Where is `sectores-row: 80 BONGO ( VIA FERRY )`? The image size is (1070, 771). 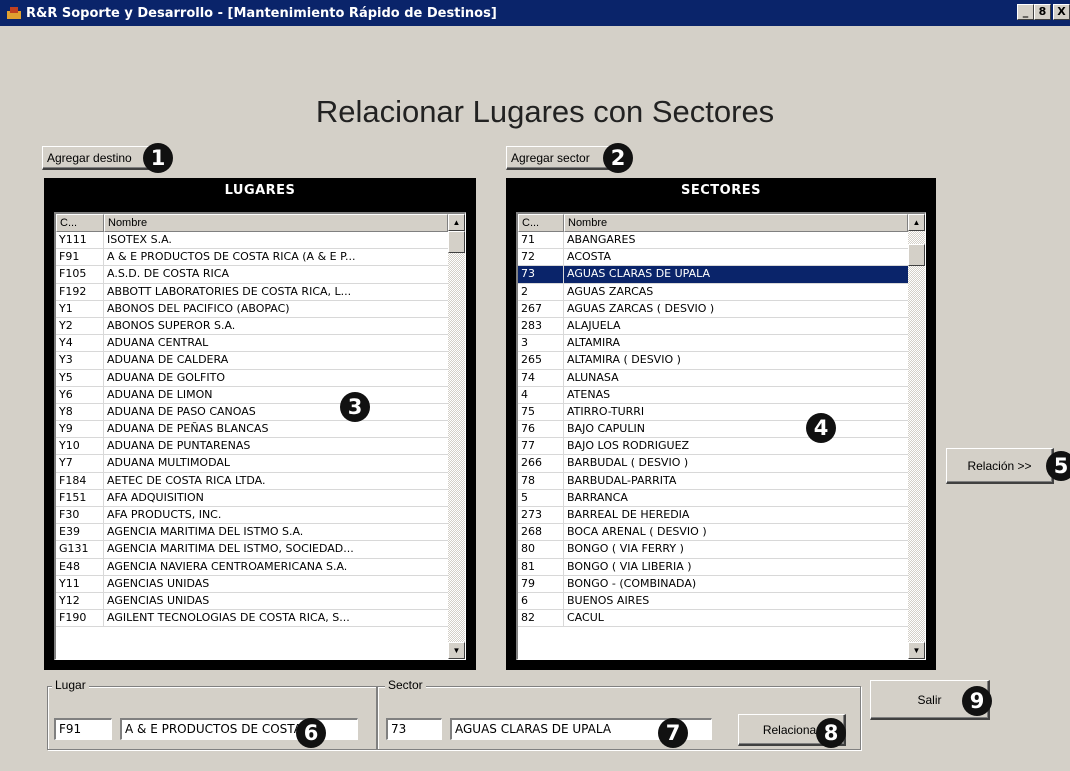
sectores-row: 80 BONGO ( VIA FERRY ) is located at coordinates (713, 550).